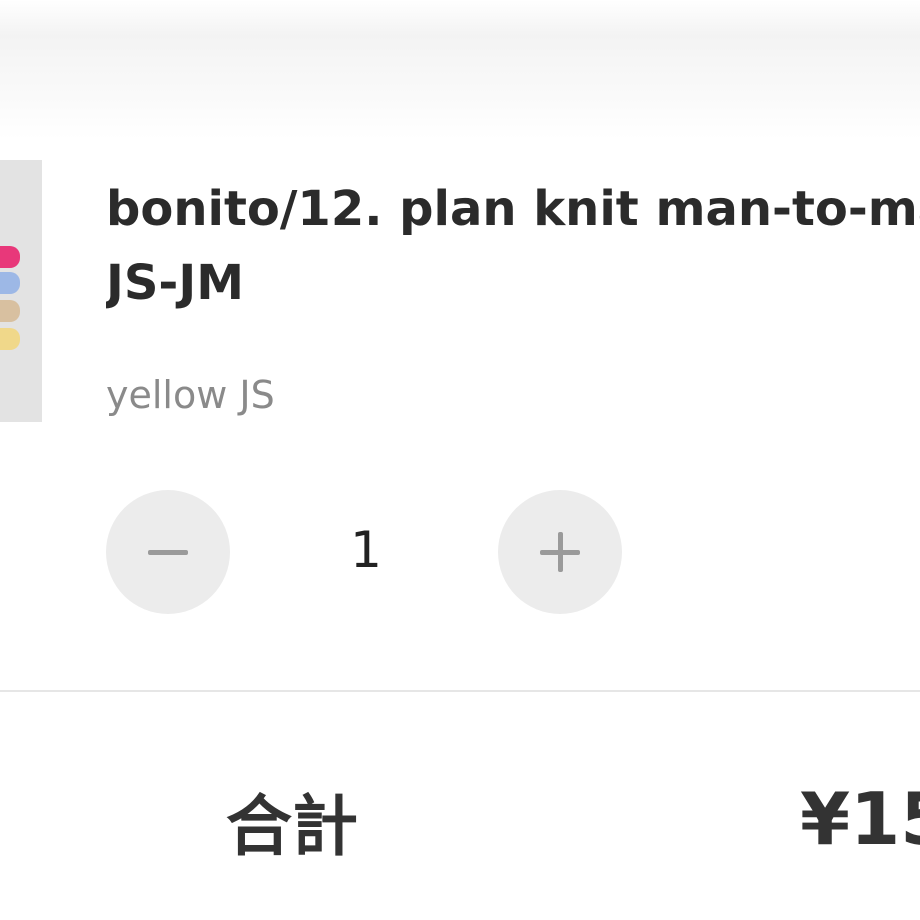 The height and width of the screenshot is (920, 920). What do you see at coordinates (10, 311) in the screenshot?
I see `thumbnail-beige-knit` at bounding box center [10, 311].